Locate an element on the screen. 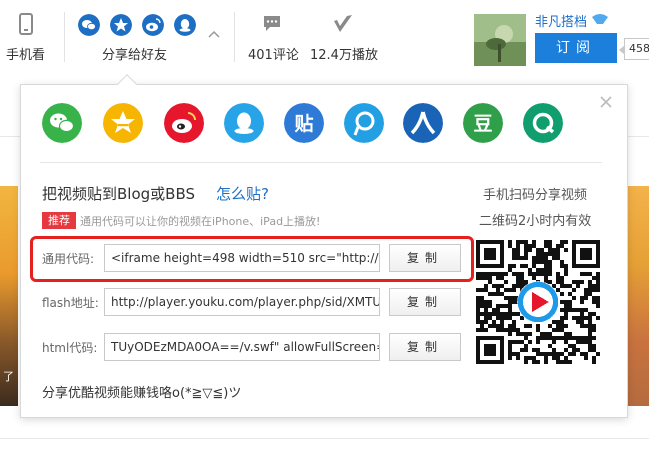 The image size is (649, 453). howto-link: 怎么贴? is located at coordinates (242, 193).